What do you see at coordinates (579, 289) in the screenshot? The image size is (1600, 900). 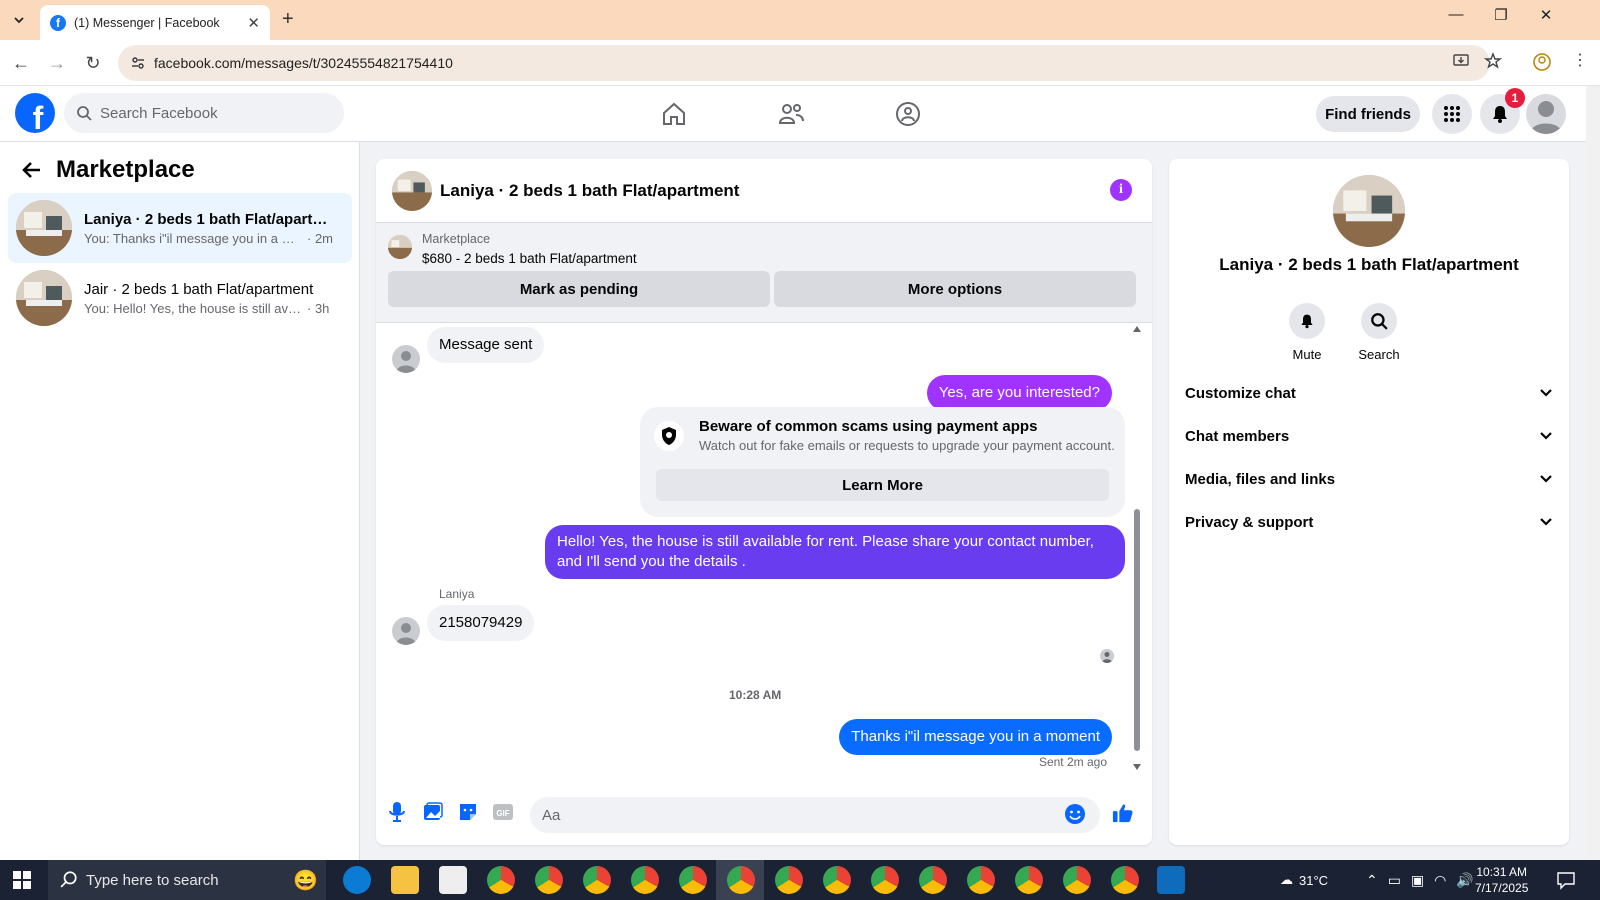 I see `mark-as-pending-button: Mark as pending` at bounding box center [579, 289].